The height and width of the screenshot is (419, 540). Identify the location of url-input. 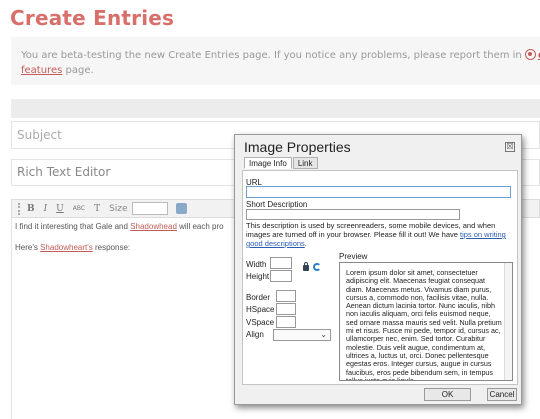
(378, 192).